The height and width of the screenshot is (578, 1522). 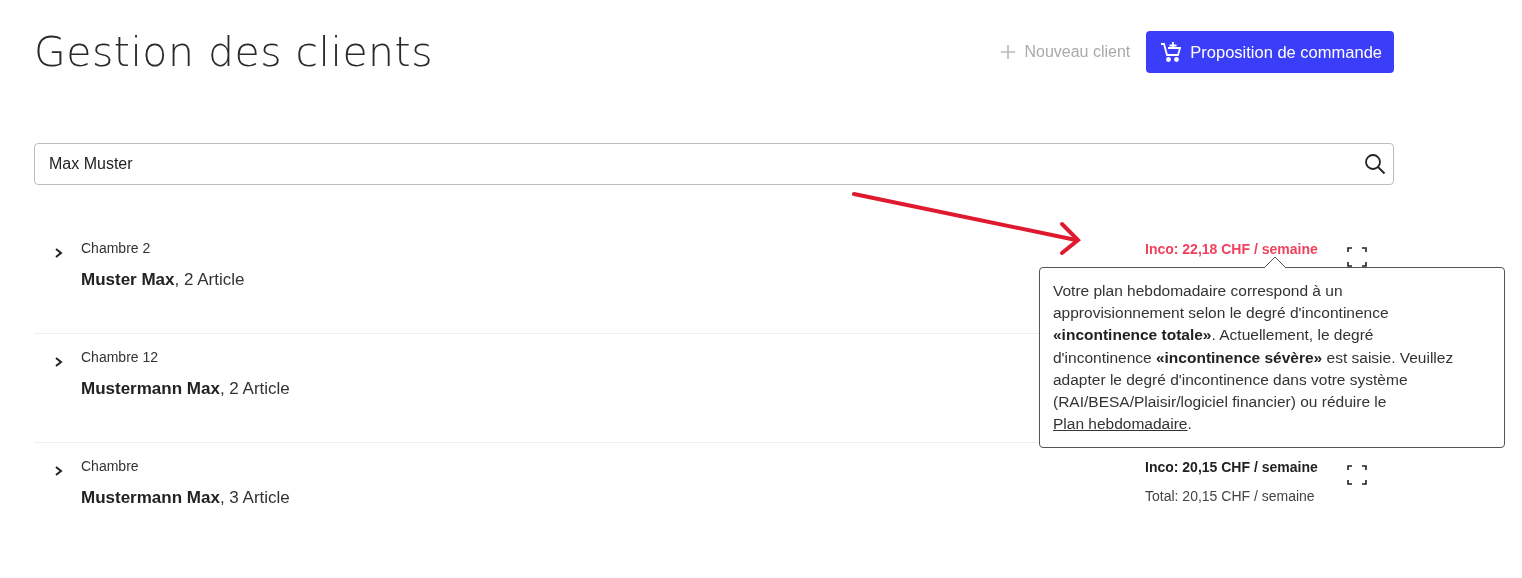 What do you see at coordinates (1375, 164) in the screenshot?
I see `search-icon` at bounding box center [1375, 164].